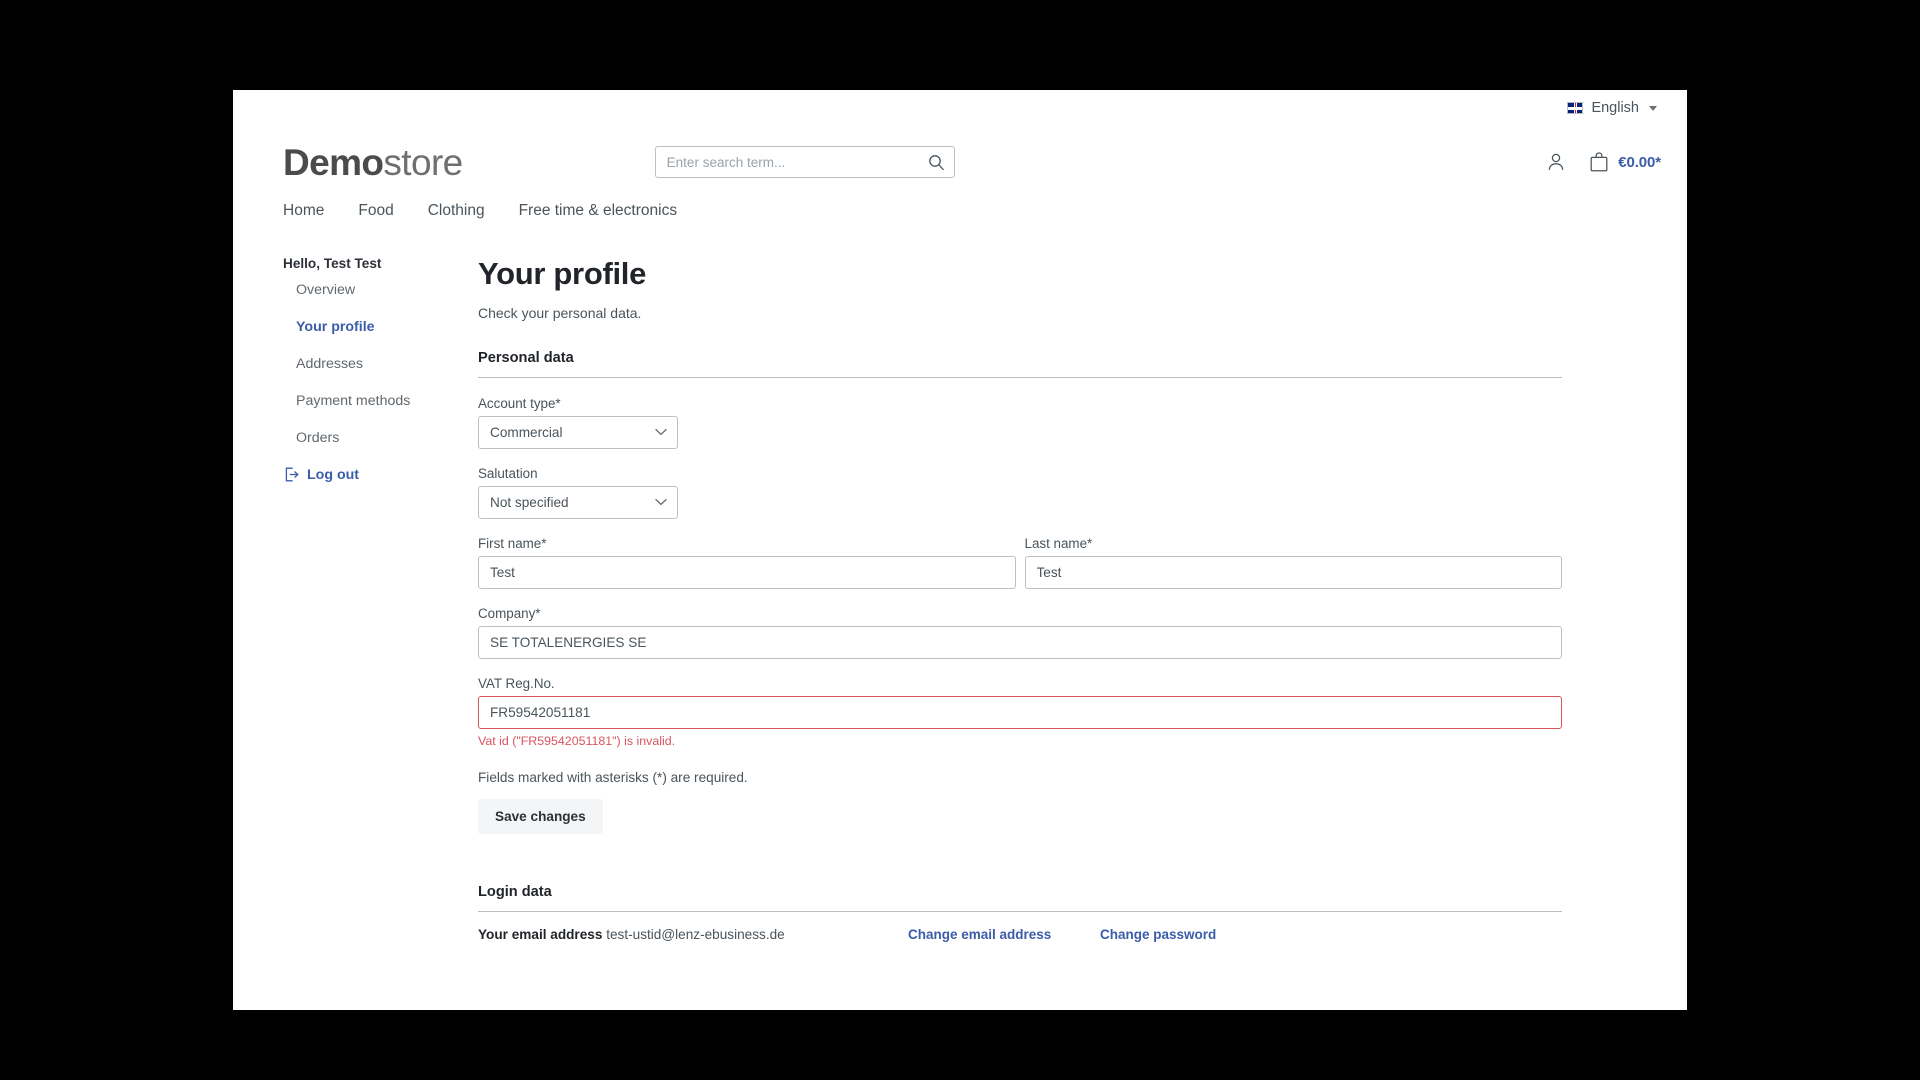  What do you see at coordinates (1293, 572) in the screenshot?
I see `last-name-input` at bounding box center [1293, 572].